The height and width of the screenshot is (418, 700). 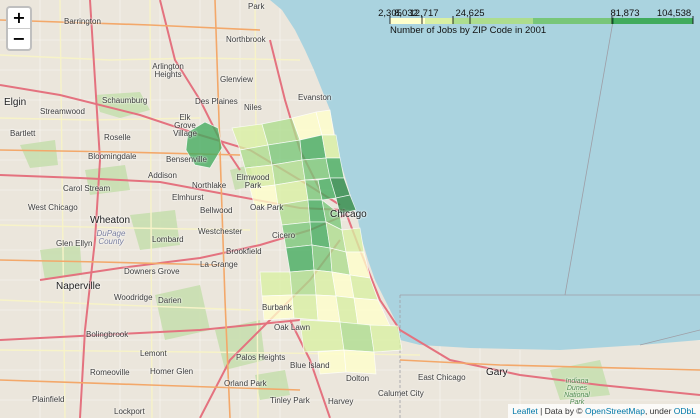 What do you see at coordinates (112, 156) in the screenshot?
I see `place-label-bloomingdale: Bloomingdale` at bounding box center [112, 156].